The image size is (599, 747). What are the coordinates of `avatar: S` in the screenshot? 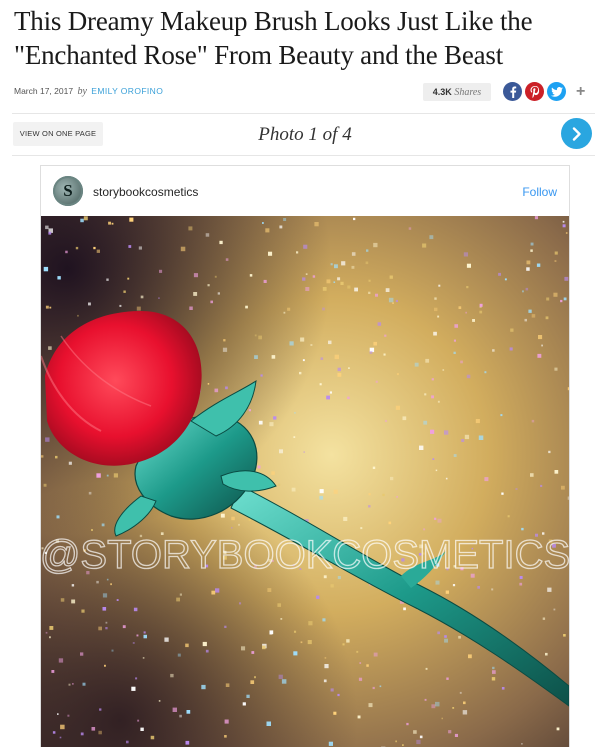 It's located at (68, 191).